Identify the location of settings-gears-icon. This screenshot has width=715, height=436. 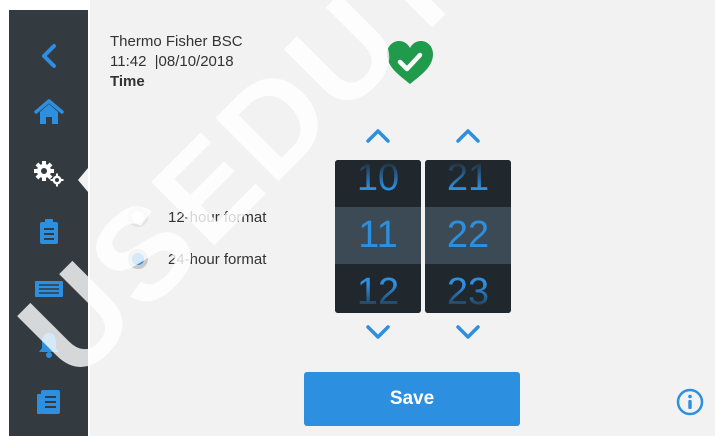
(48, 174).